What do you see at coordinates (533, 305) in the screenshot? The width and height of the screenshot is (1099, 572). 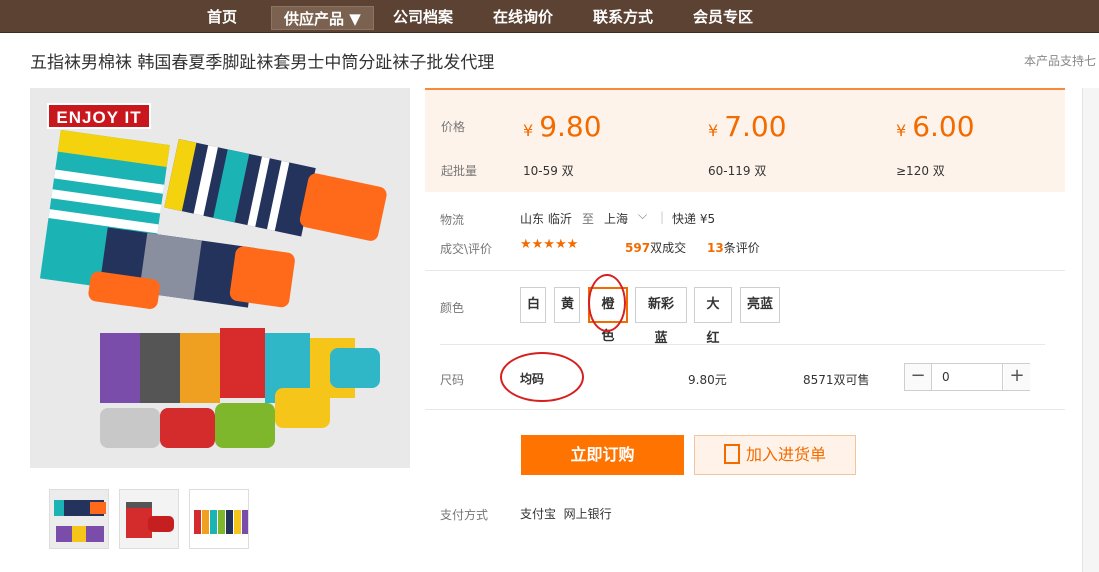 I see `color-option-white: 白` at bounding box center [533, 305].